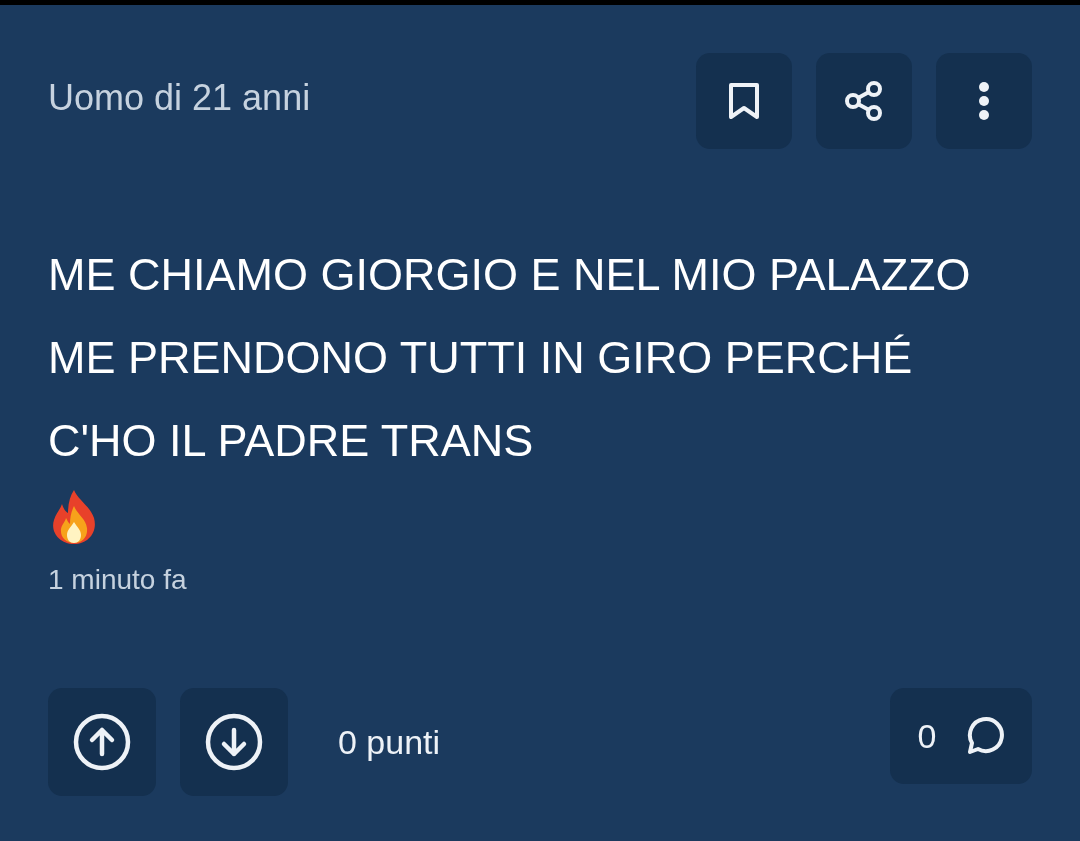 Image resolution: width=1080 pixels, height=841 pixels. I want to click on more-options-icon, so click(984, 101).